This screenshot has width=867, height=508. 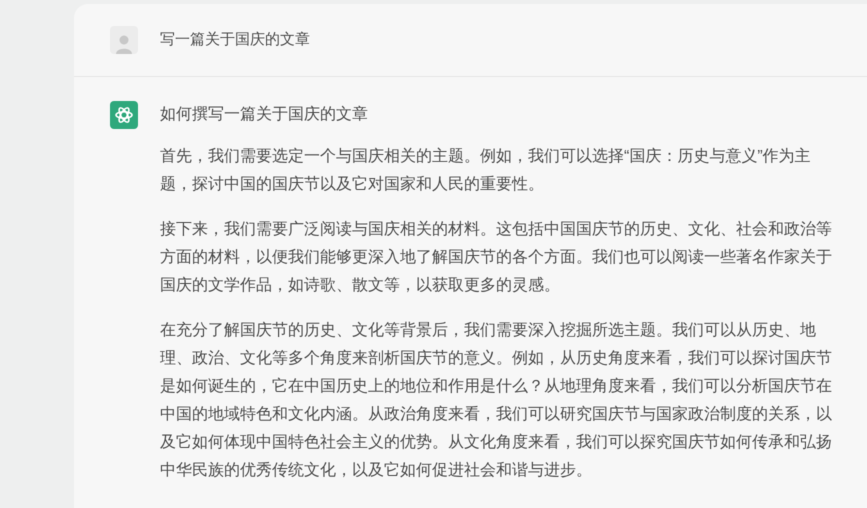 I want to click on answer-paragraph: 接下来，我们需要广泛阅读与国庆相关的材料。这包括中国国庆节的历史、文化、社会和政治等方面的材料，以便我们能够更深入地了解国庆节的各个方面。我们也可以阅读一些著名作家关于国庆的文学作品，如诗歌、散文等，以获取更多的灵感。, so click(x=496, y=258).